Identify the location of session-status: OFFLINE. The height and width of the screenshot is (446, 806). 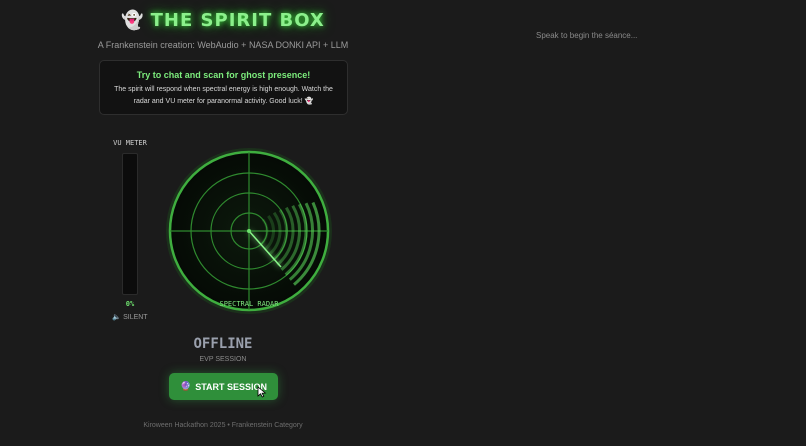
(223, 344).